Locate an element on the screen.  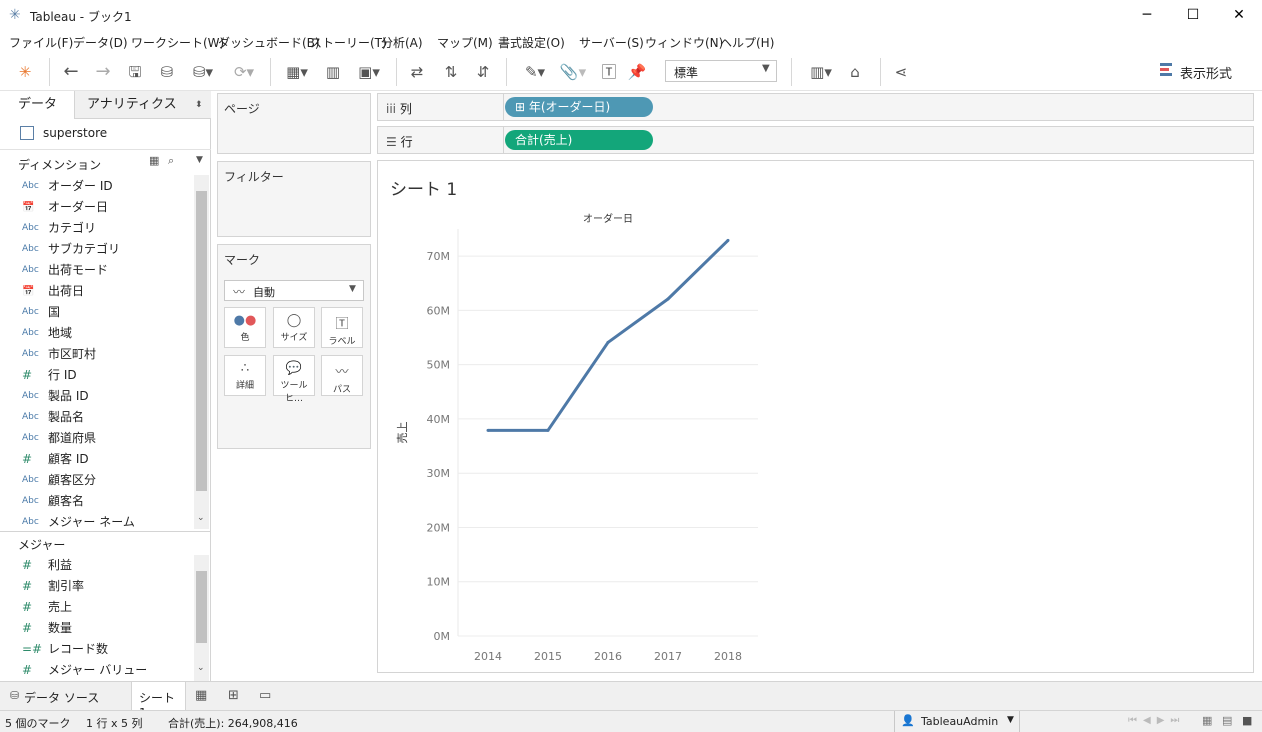
dimension-field: Abc 市区町村 is located at coordinates (96, 354).